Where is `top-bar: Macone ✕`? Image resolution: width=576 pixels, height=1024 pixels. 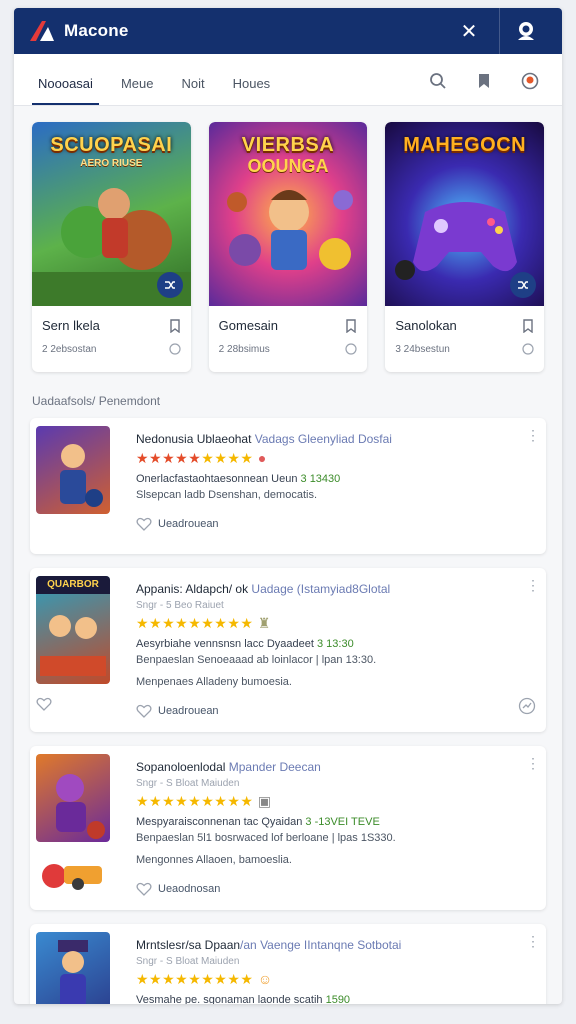
top-bar: Macone ✕ is located at coordinates (288, 31).